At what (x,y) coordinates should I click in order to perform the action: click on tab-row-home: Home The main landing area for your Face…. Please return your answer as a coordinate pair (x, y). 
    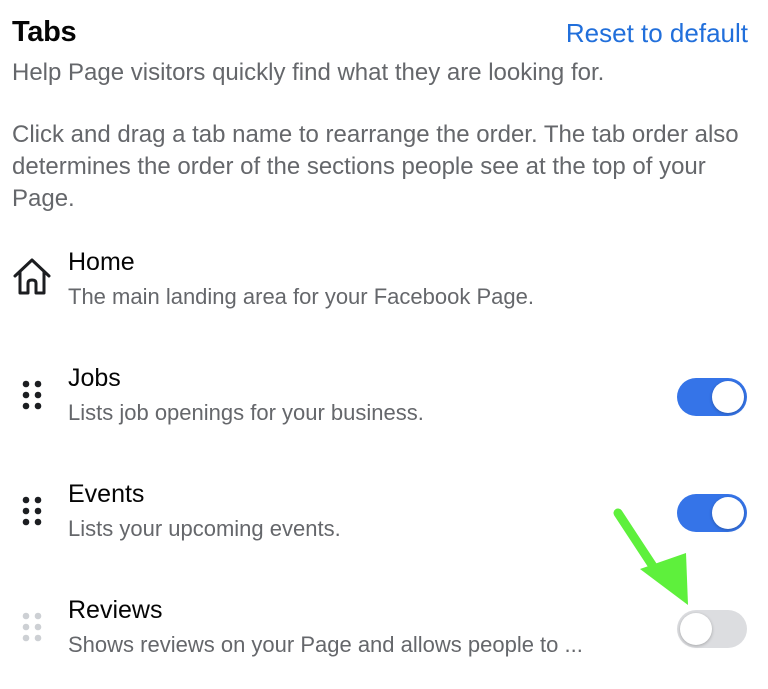
    Looking at the image, I should click on (384, 288).